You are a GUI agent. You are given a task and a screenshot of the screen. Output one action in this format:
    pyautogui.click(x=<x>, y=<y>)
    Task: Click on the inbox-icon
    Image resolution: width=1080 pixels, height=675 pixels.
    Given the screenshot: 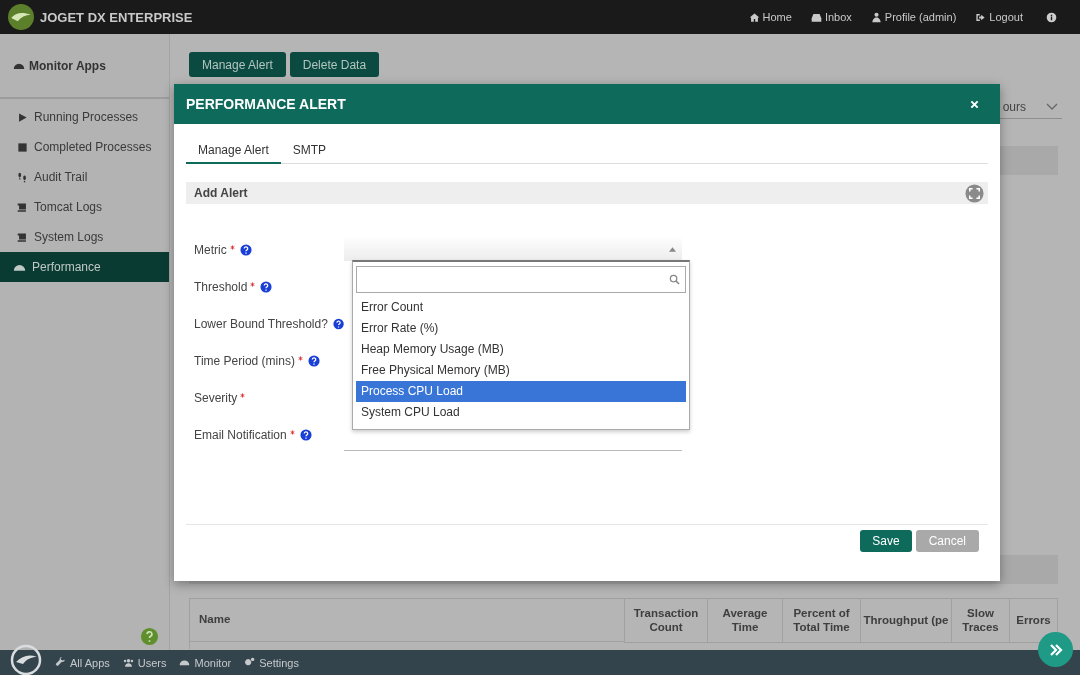 What is the action you would take?
    pyautogui.click(x=816, y=17)
    